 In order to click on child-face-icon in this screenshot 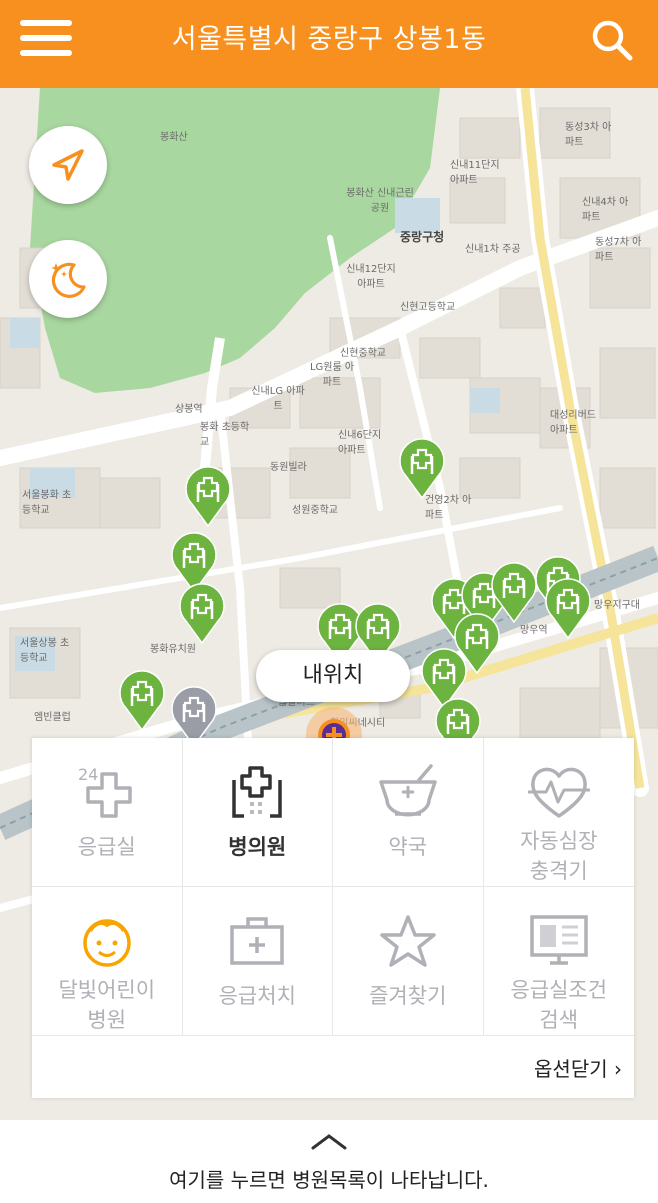, I will do `click(107, 943)`.